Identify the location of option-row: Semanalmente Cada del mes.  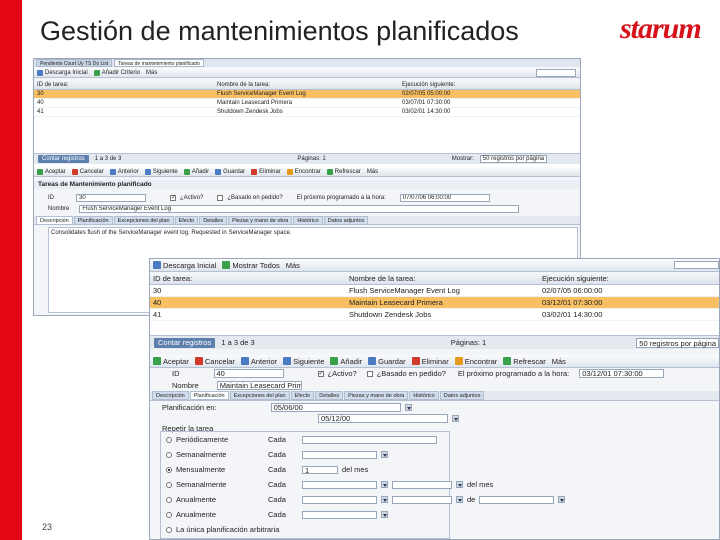
(329, 484).